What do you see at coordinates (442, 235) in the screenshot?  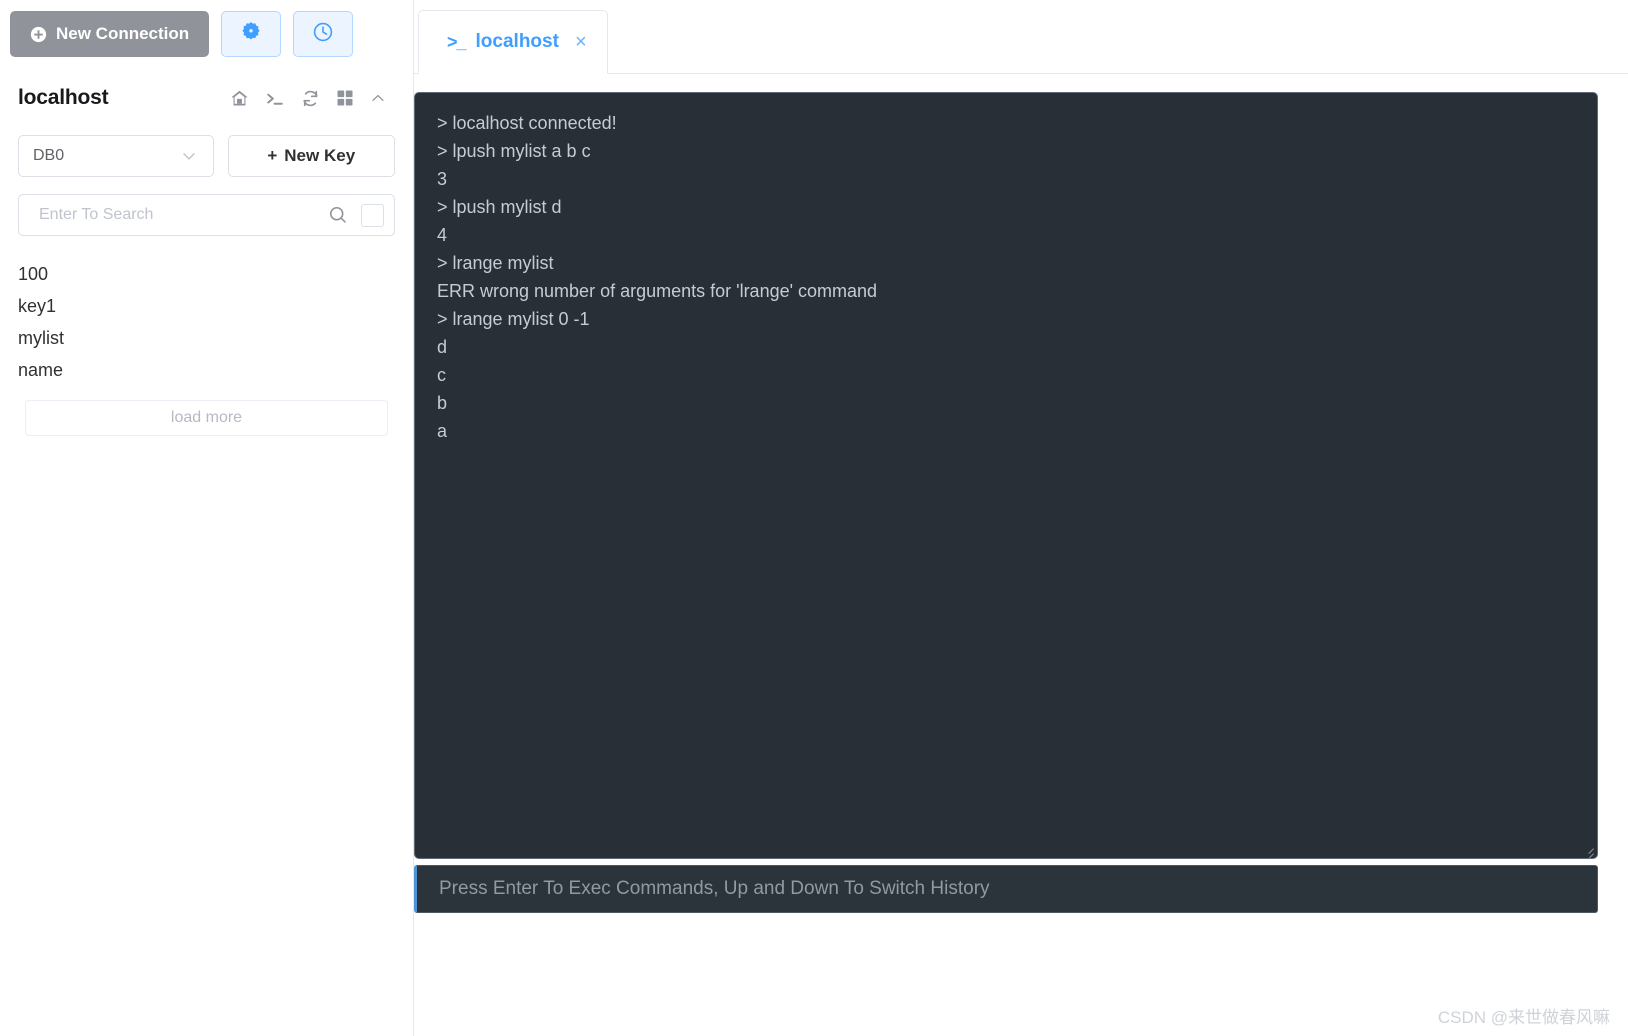 I see `terminal-line: 4` at bounding box center [442, 235].